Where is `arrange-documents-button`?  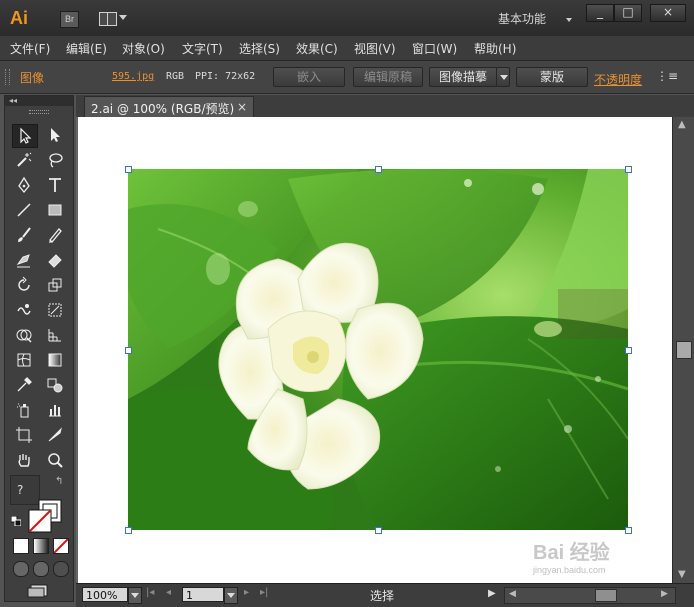 arrange-documents-button is located at coordinates (113, 19).